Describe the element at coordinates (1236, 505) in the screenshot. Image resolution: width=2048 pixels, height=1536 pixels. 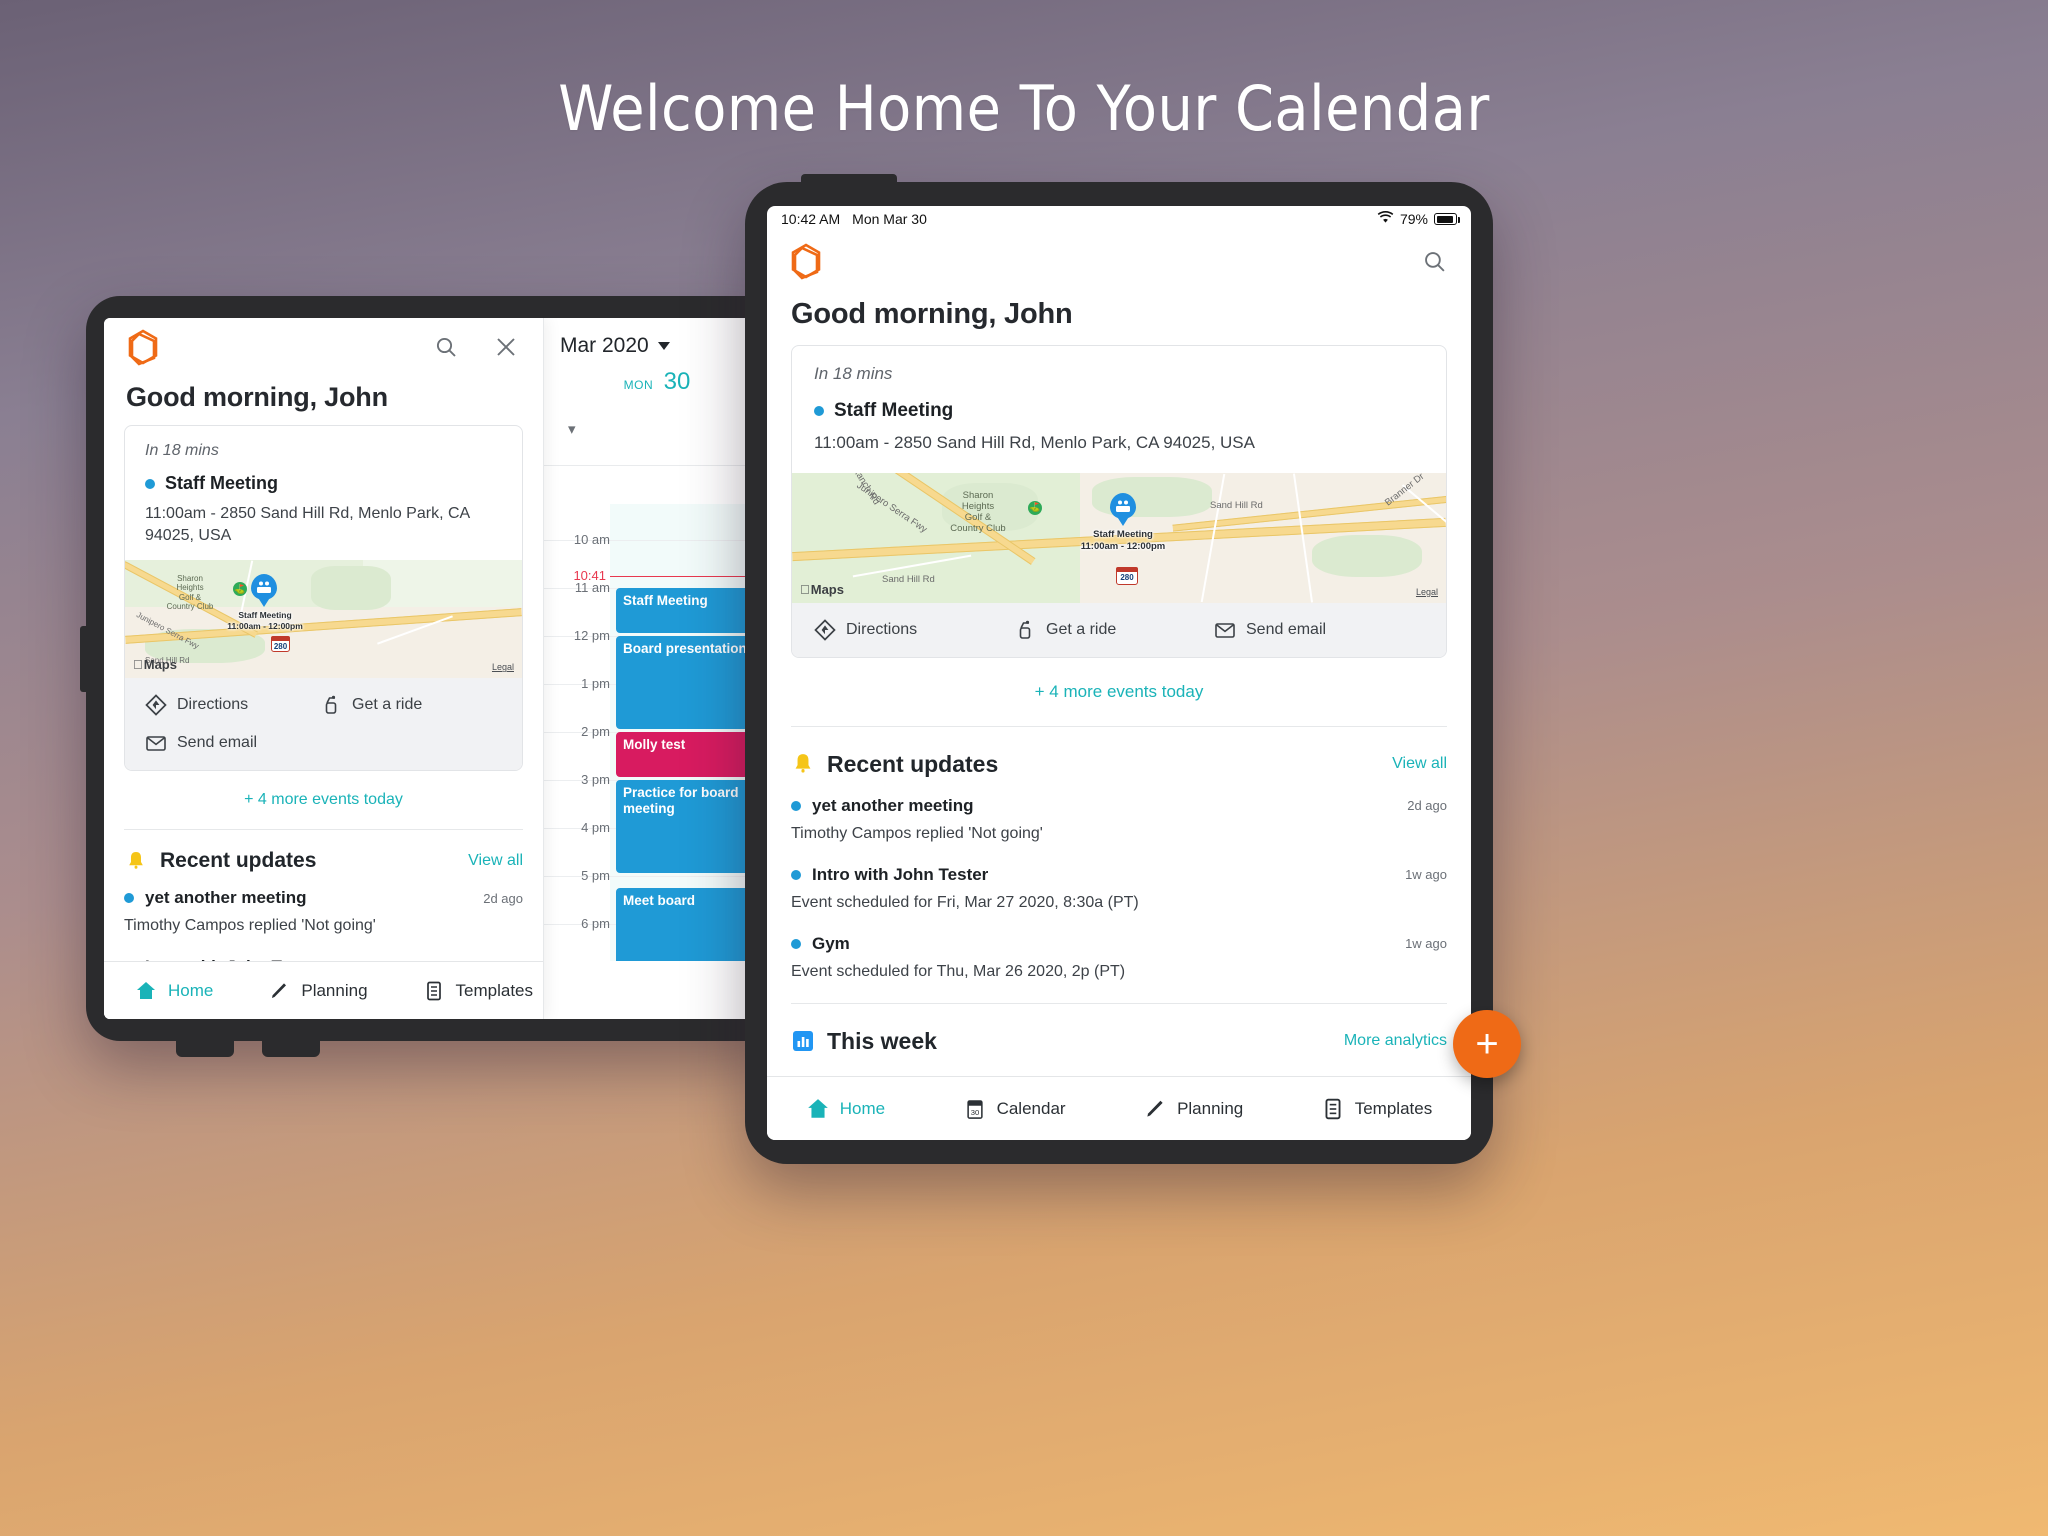
I see `map-label-sand-hill-right: Sand Hill Rd` at that location.